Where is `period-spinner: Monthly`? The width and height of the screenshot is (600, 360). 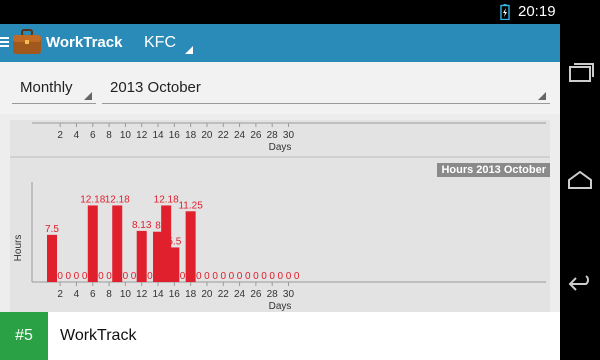
period-spinner: Monthly is located at coordinates (54, 88).